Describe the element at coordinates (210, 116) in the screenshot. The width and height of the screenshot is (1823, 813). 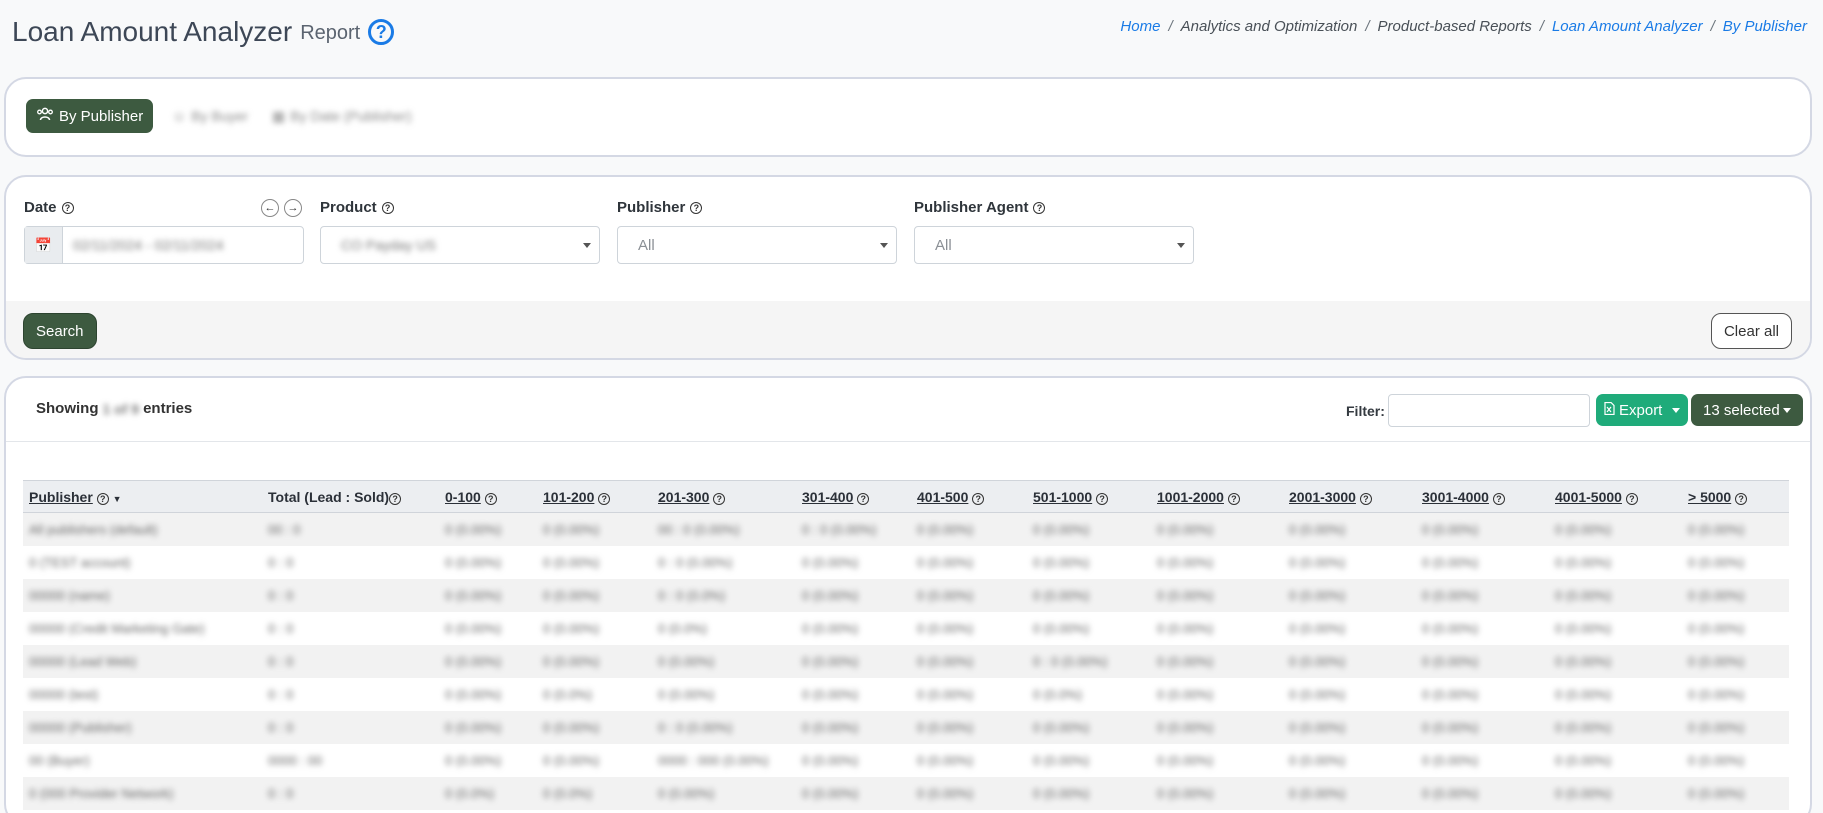
I see `tab-by-buyer: ☺ By Buyer` at that location.